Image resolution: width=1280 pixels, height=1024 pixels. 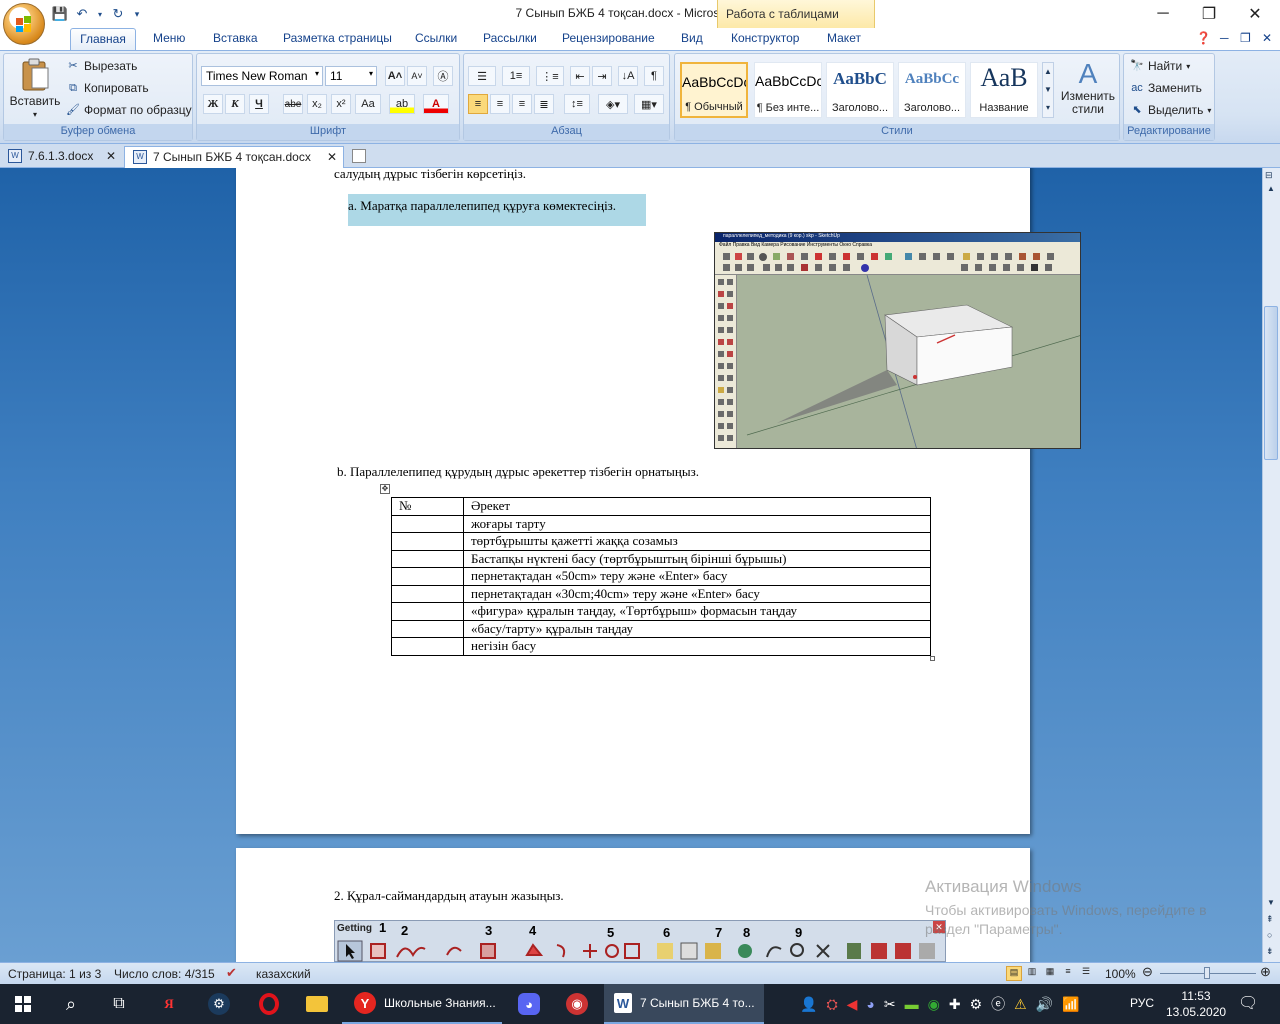 What do you see at coordinates (164, 974) in the screenshot?
I see `word-count: Число слов: 4/315` at bounding box center [164, 974].